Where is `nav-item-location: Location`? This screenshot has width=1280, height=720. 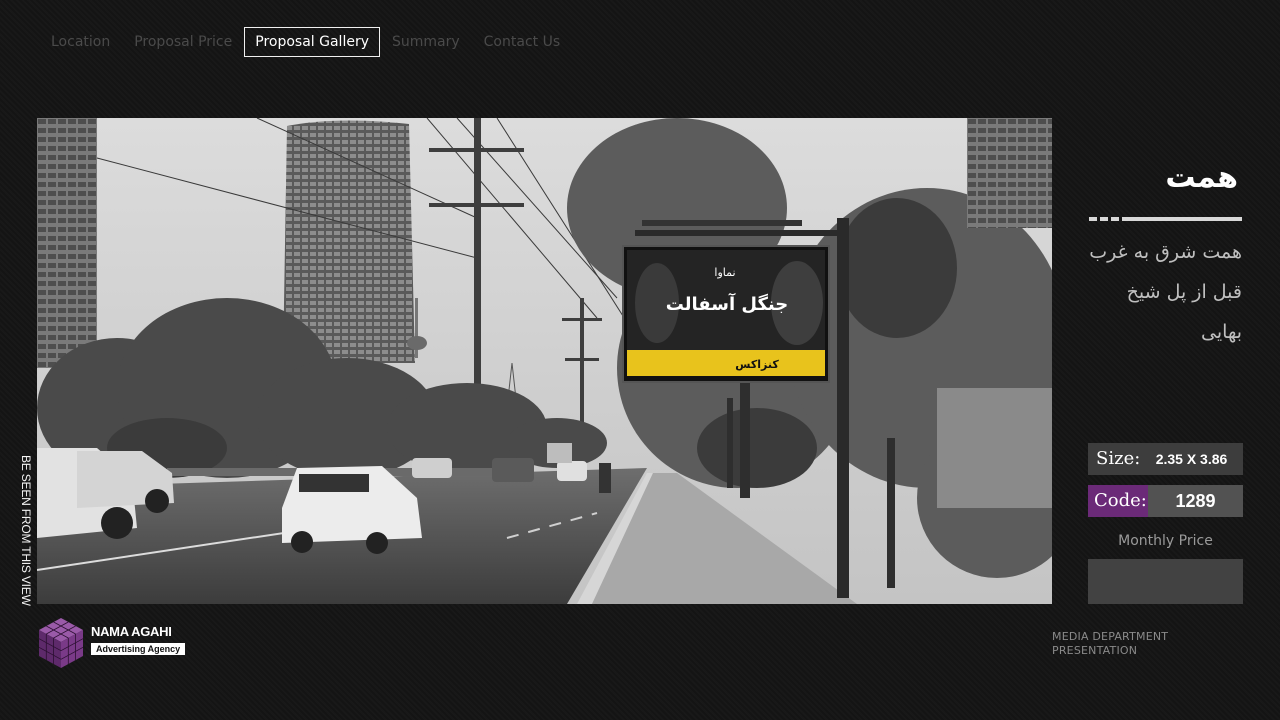 nav-item-location: Location is located at coordinates (81, 42).